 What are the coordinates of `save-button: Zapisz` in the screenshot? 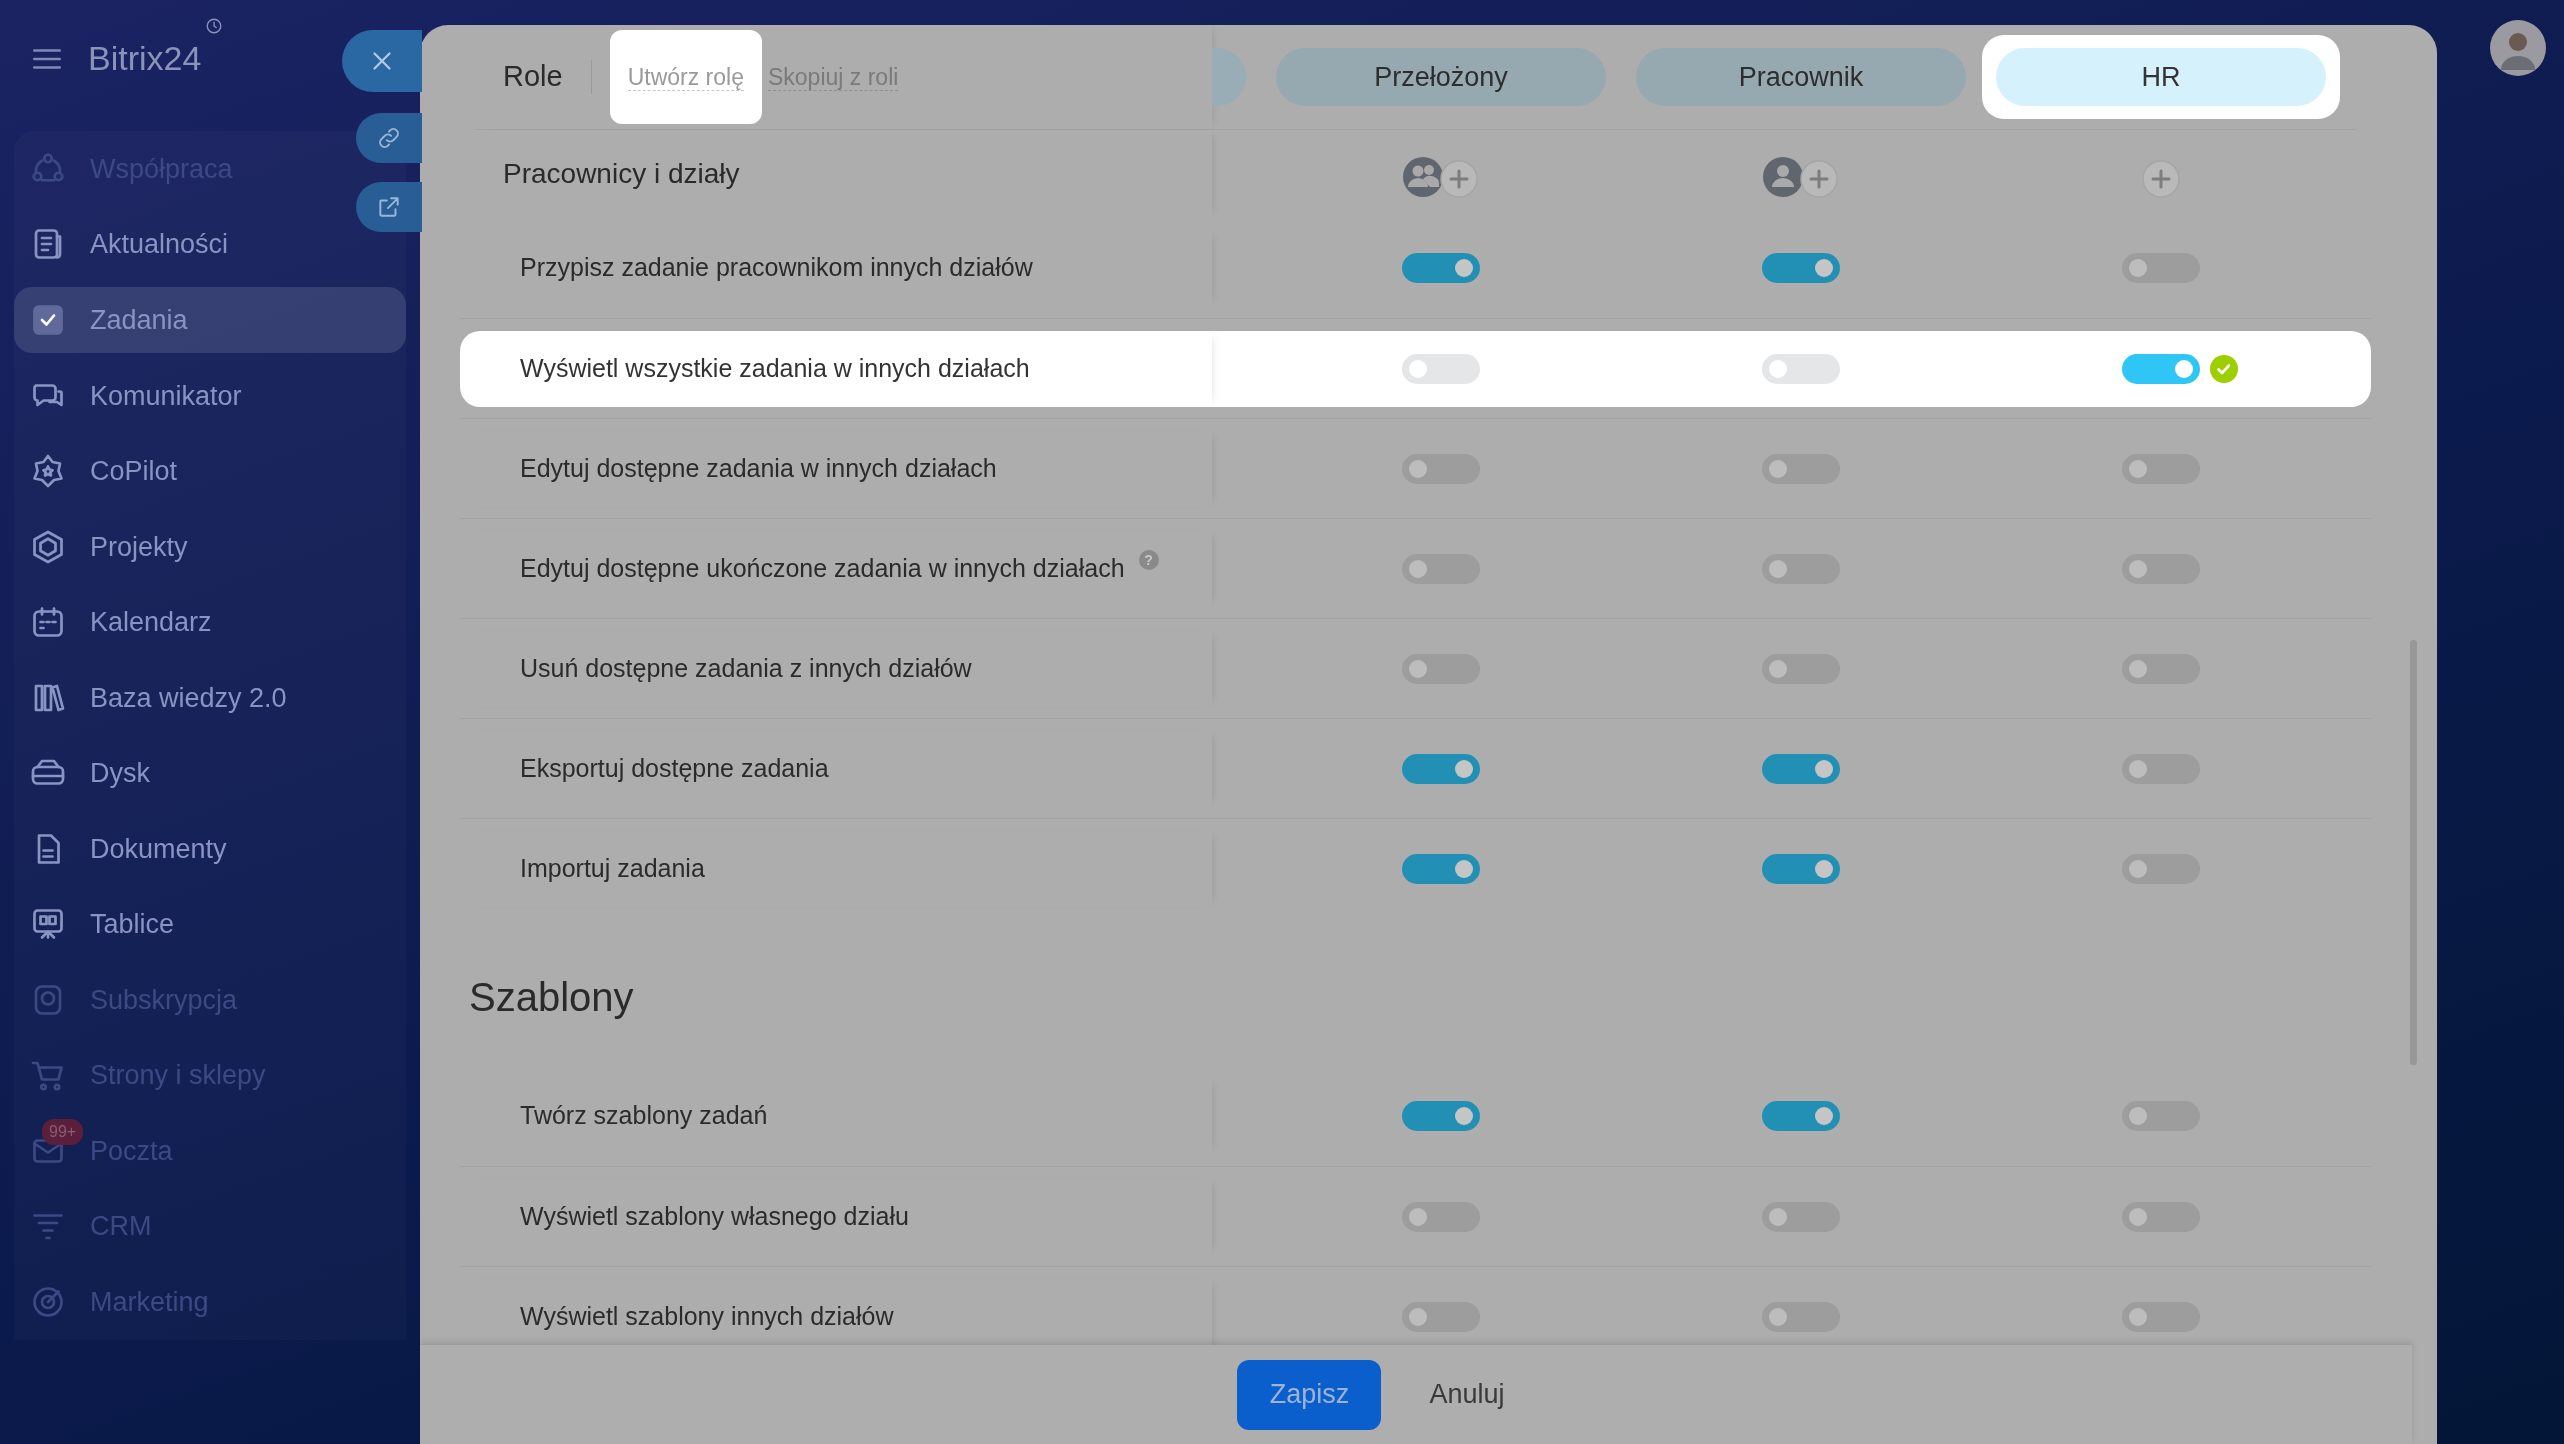 It's located at (1309, 1394).